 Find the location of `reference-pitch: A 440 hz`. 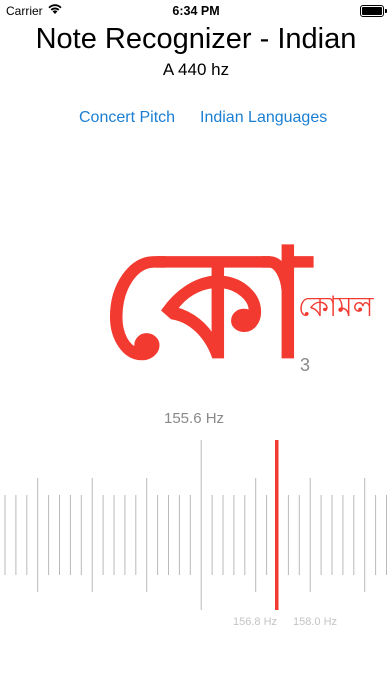

reference-pitch: A 440 hz is located at coordinates (196, 69).